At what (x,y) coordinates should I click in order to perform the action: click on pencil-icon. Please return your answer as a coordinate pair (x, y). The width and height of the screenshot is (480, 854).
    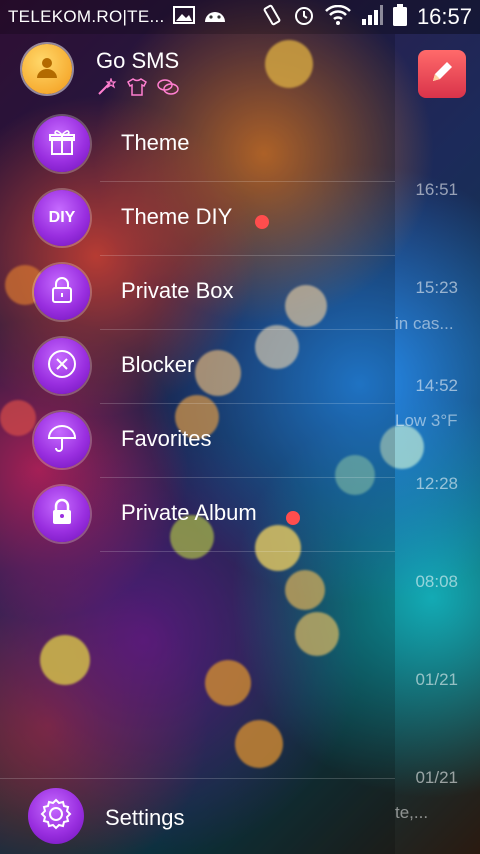
    Looking at the image, I should click on (442, 74).